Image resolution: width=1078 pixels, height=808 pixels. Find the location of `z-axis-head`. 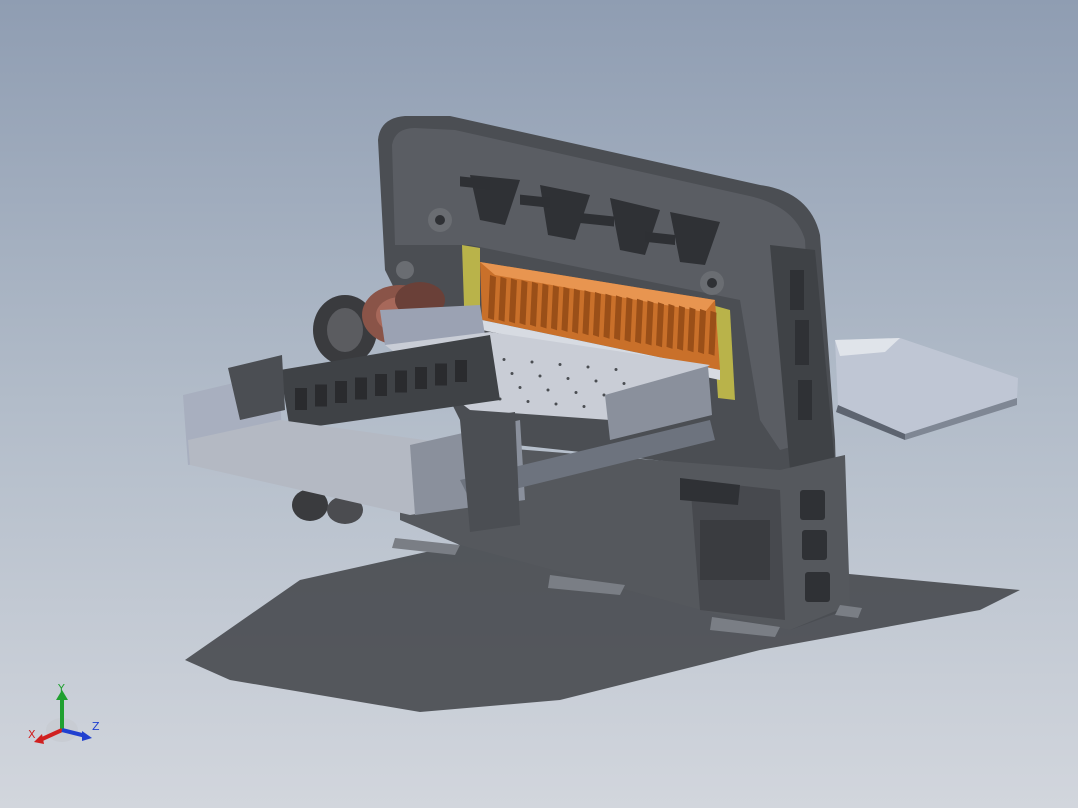

z-axis-head is located at coordinates (87, 736).